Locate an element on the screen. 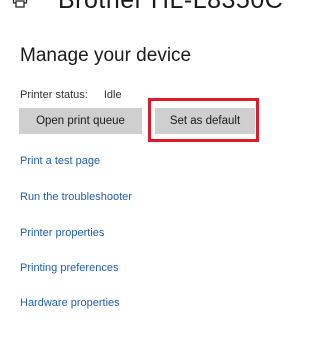  page-title: Brother HL-L8350CD is located at coordinates (170, 7).